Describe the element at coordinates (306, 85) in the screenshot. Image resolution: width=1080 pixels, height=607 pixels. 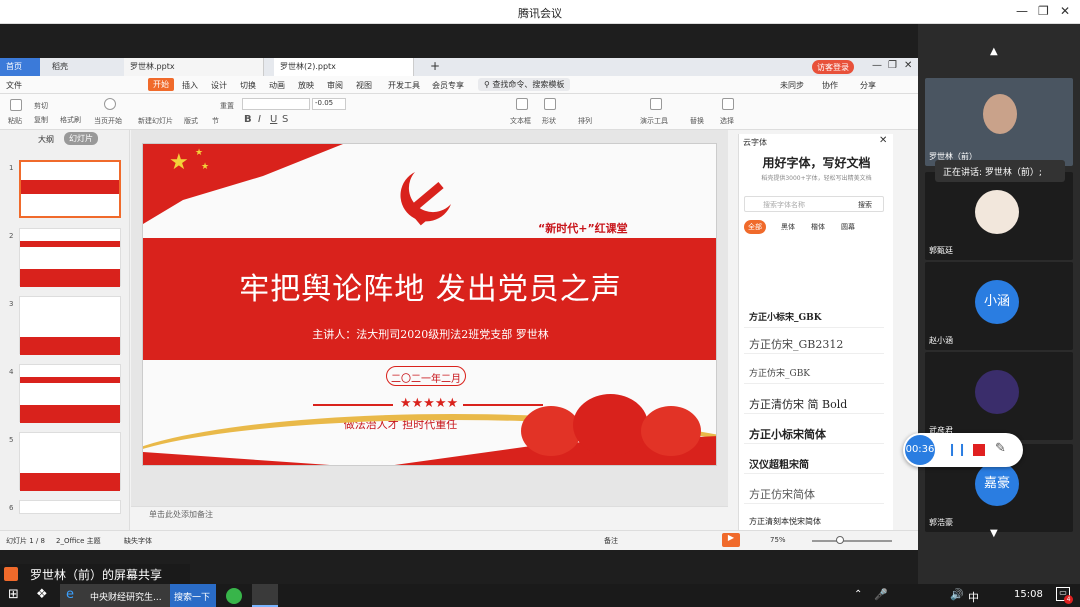
I see `menu-slideshow: 放映` at that location.